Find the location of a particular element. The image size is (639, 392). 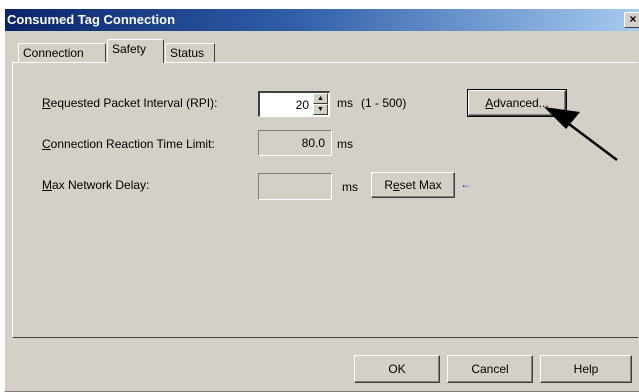

annotation-arrow-icon is located at coordinates (581, 134).